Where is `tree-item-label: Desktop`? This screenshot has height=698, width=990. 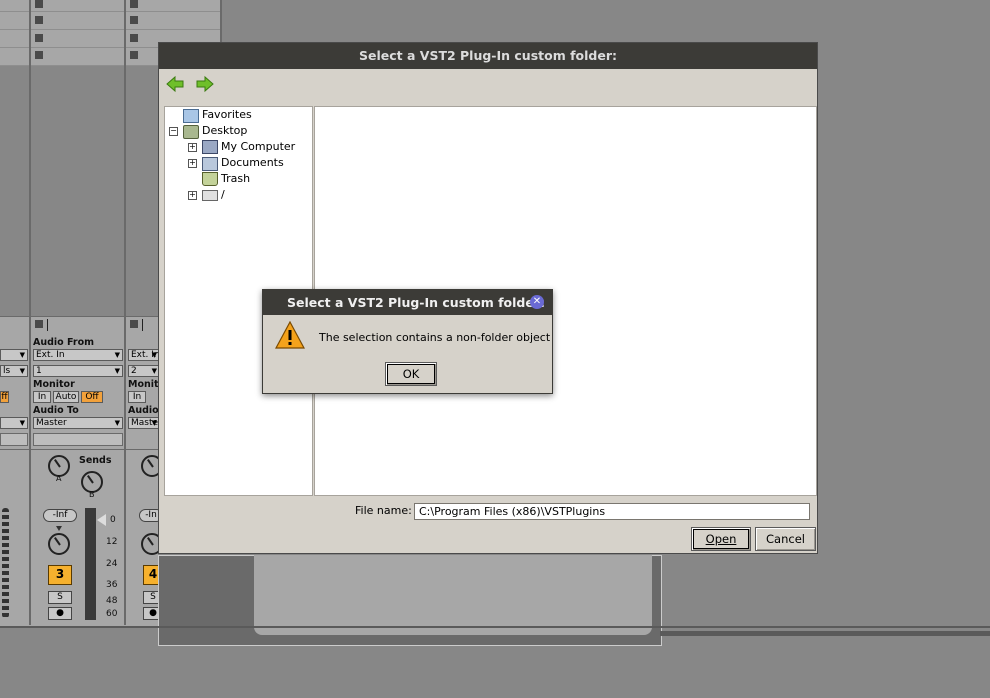 tree-item-label: Desktop is located at coordinates (225, 130).